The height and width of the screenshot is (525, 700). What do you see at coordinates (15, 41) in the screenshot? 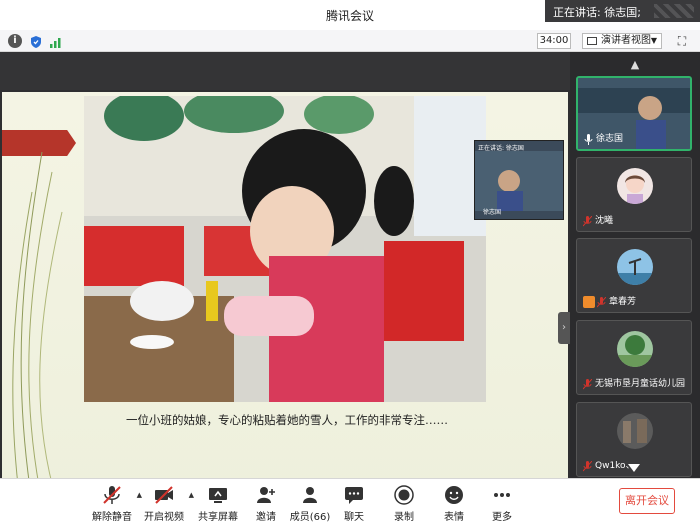
I see `info-icon: i` at bounding box center [15, 41].